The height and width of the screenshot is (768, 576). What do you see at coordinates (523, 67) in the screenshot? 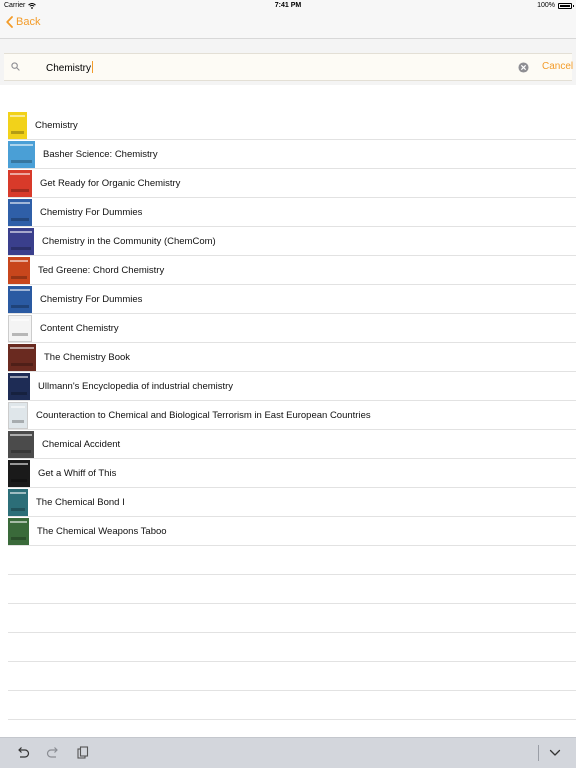
I see `clear-text-icon` at bounding box center [523, 67].